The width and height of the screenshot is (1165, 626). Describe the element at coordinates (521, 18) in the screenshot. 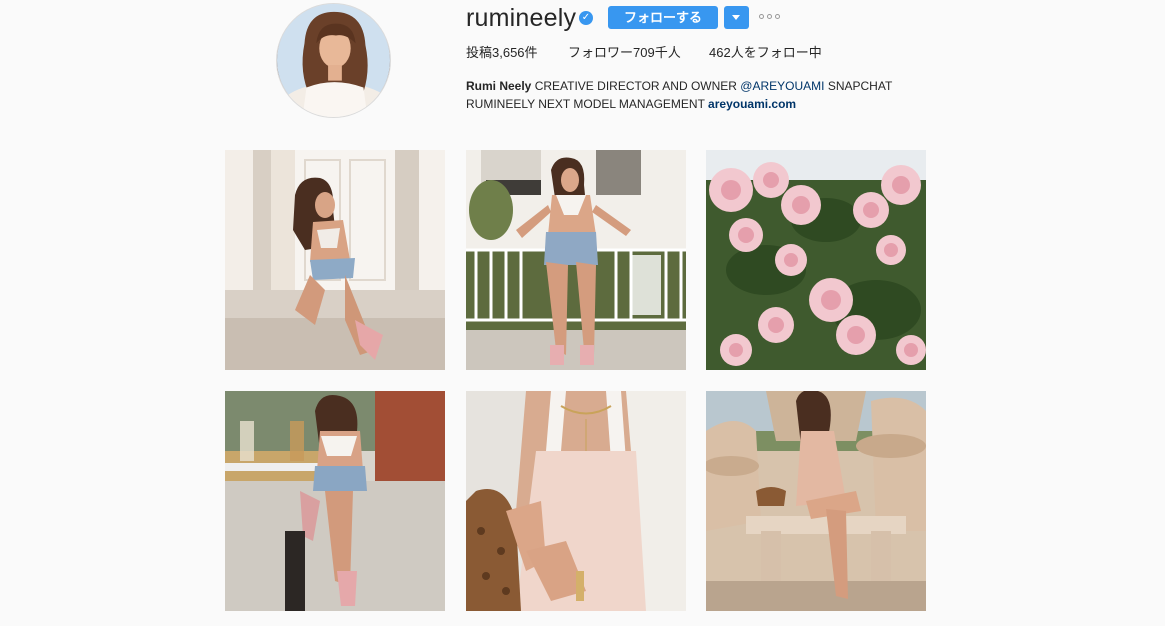

I see `username: rumineely` at that location.